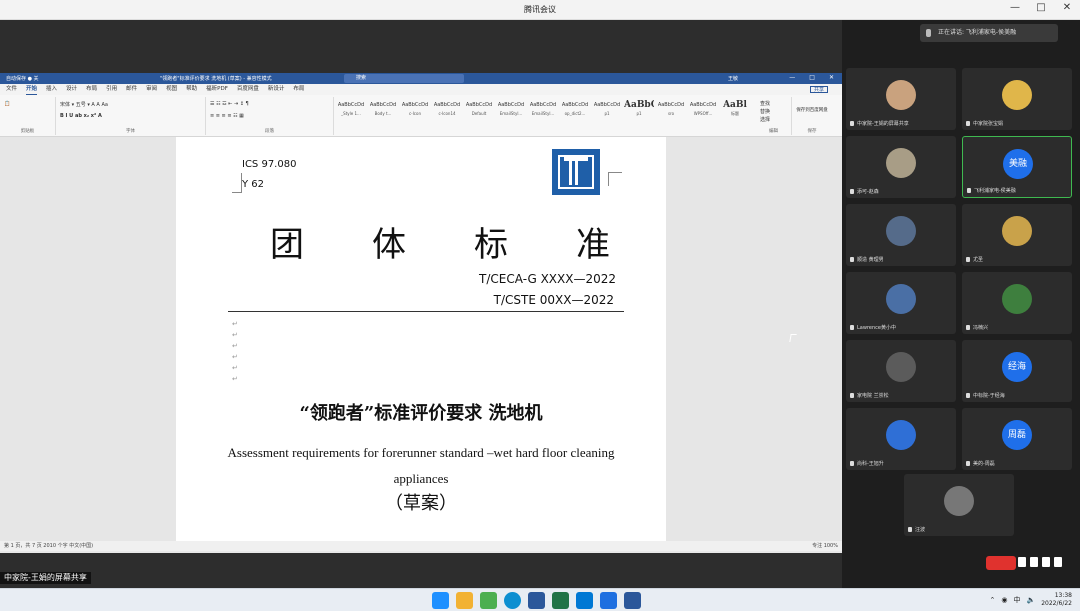  What do you see at coordinates (464, 600) in the screenshot?
I see `file-explorer-icon` at bounding box center [464, 600].